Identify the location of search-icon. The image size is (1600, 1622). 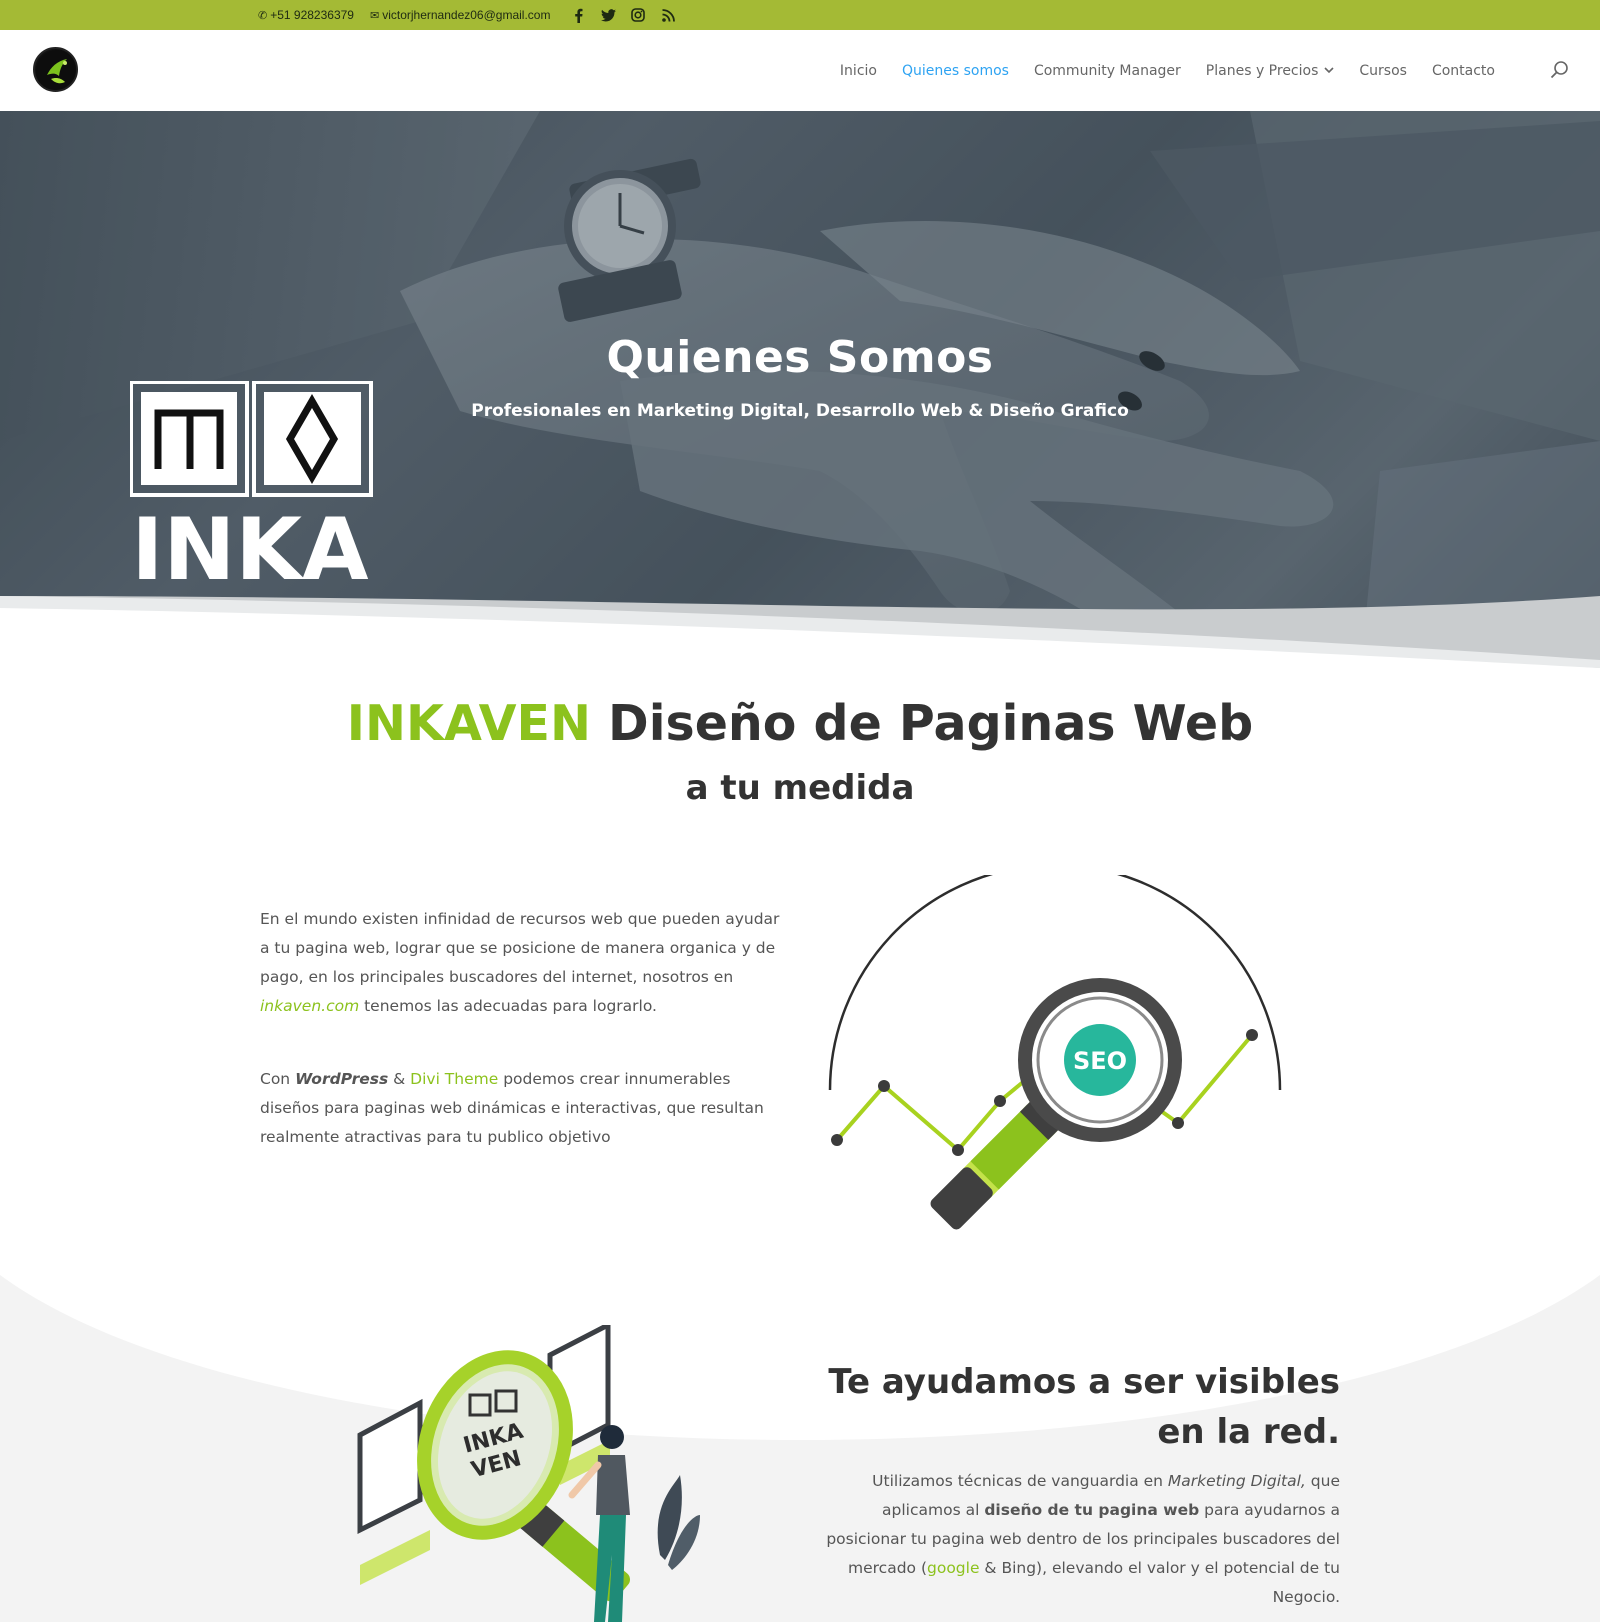
(1560, 70).